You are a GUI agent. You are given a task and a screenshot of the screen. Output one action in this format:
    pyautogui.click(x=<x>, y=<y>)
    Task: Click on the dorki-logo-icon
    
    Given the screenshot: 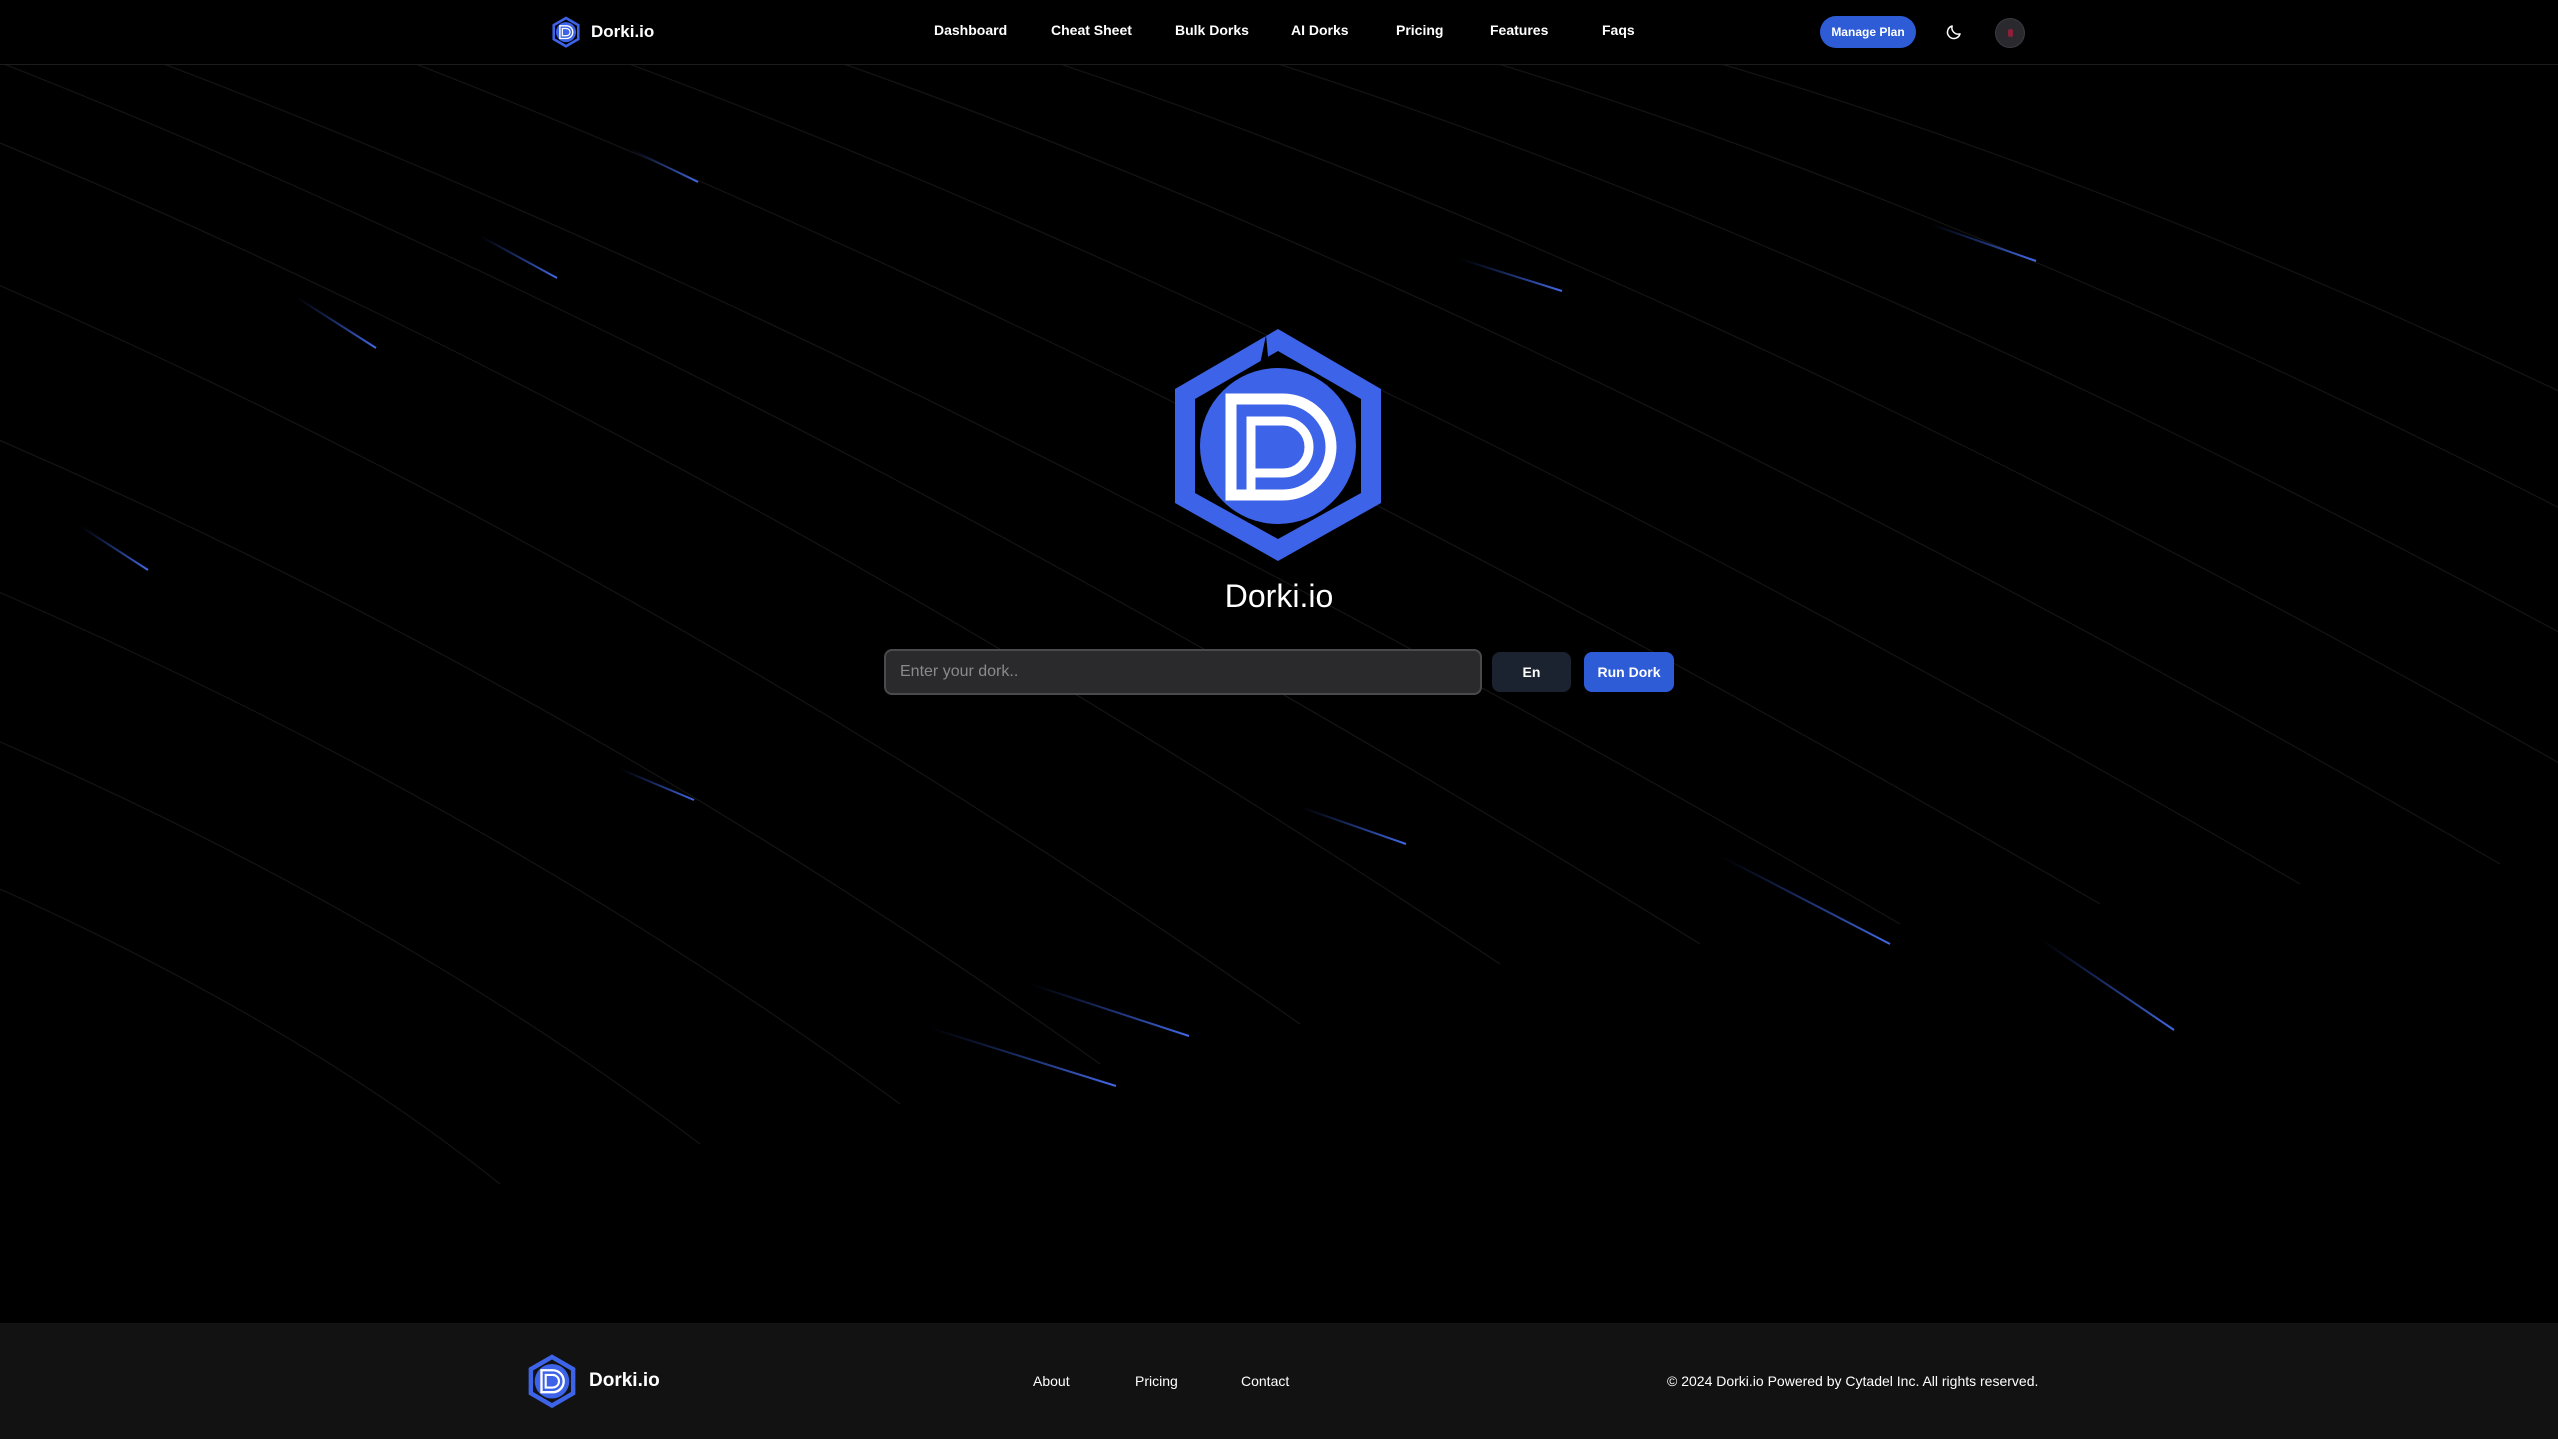 What is the action you would take?
    pyautogui.click(x=566, y=32)
    